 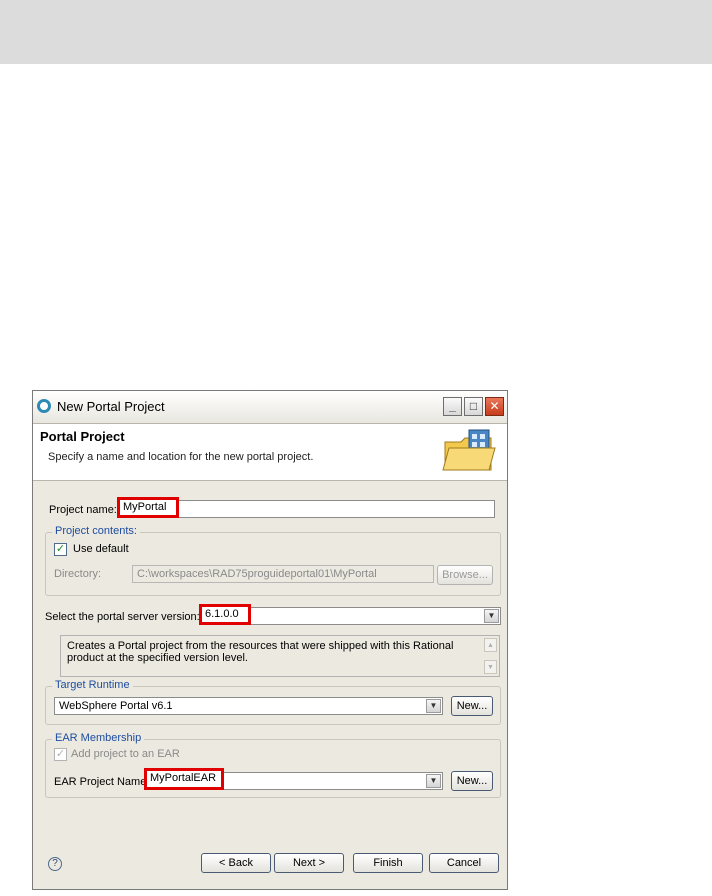 I want to click on portal-folder-icon, so click(x=469, y=450).